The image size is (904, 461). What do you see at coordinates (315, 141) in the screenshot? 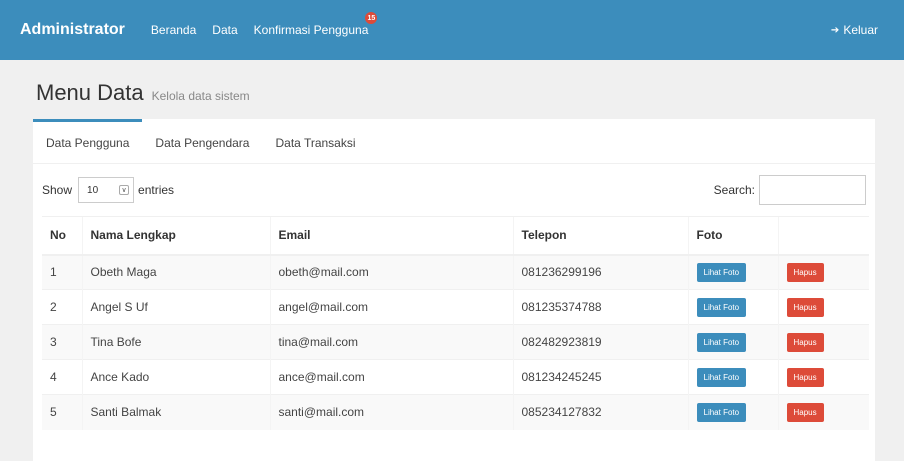
I see `tab-data-transaksi: Data Transaksi` at bounding box center [315, 141].